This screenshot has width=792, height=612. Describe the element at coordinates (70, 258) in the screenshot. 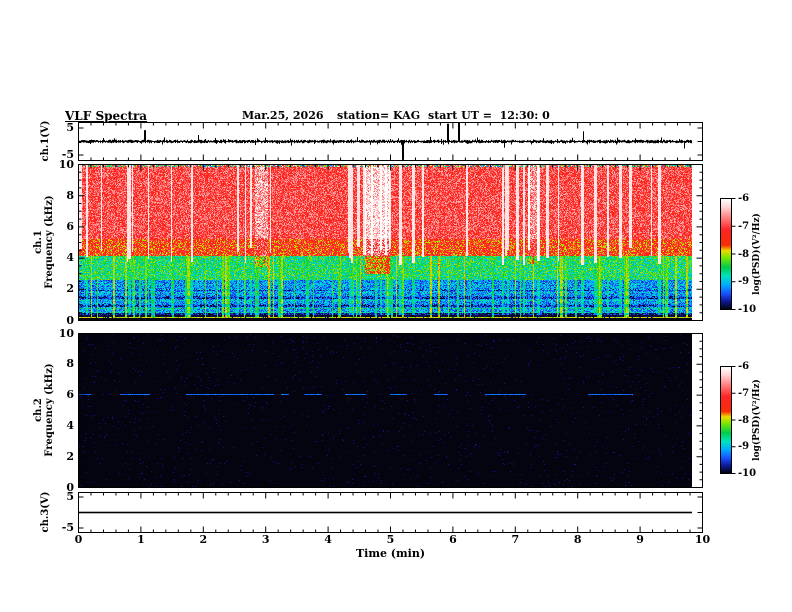

I see `y-tick-label-spec1: 4` at that location.